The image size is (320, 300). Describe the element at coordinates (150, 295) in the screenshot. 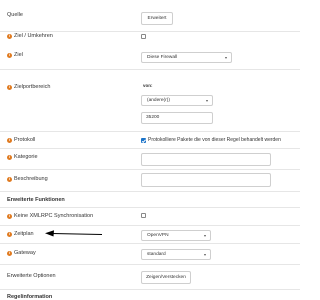

I see `row-regelinformation: Regelinformation` at that location.